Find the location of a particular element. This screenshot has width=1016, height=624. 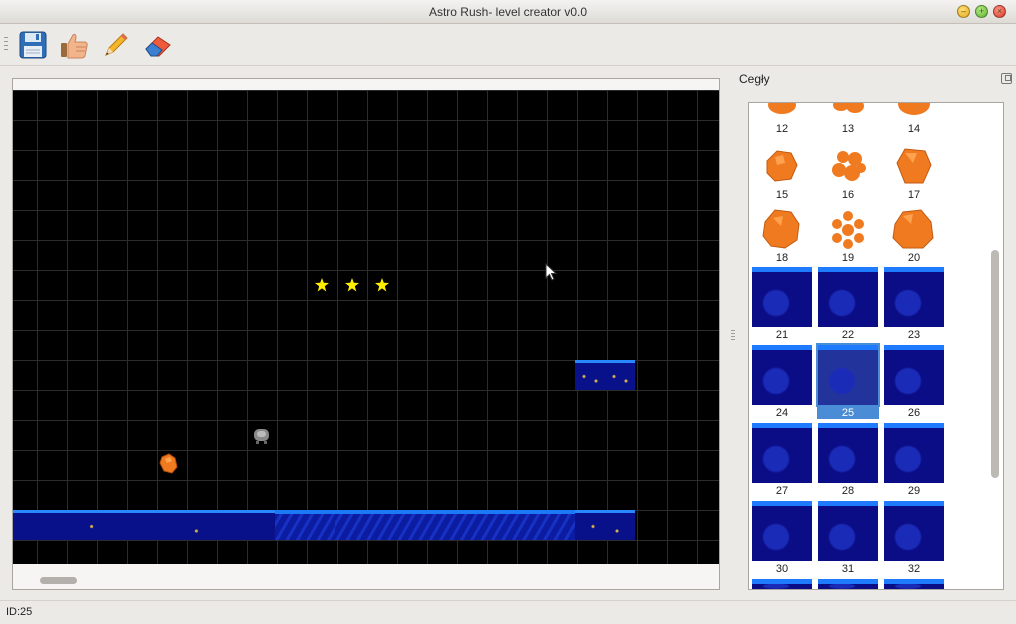

palette-tile: 32 is located at coordinates (914, 540).